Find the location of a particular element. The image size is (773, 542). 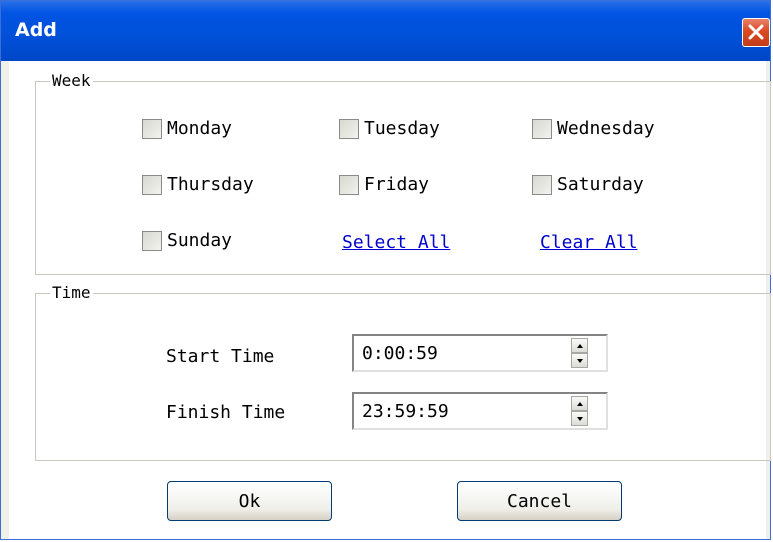

close-x-icon is located at coordinates (756, 32).